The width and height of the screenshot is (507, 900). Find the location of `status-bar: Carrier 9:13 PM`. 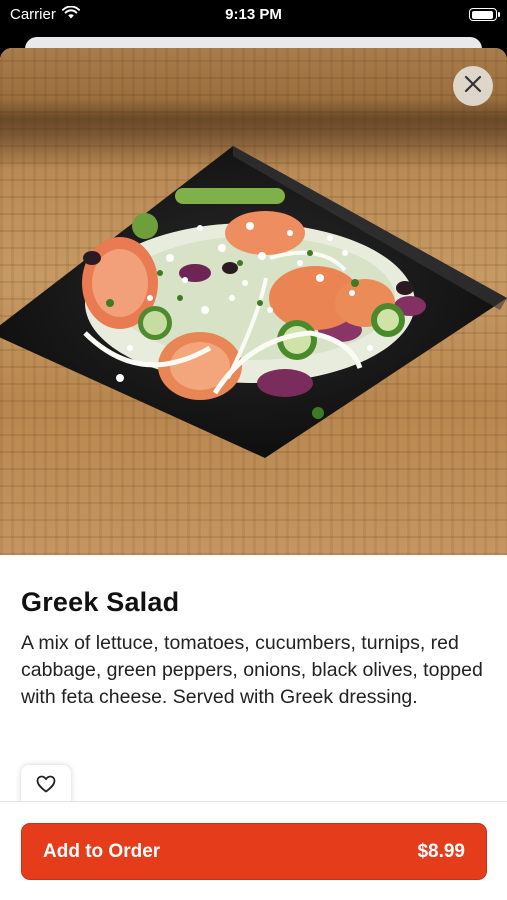

status-bar: Carrier 9:13 PM is located at coordinates (253, 15).